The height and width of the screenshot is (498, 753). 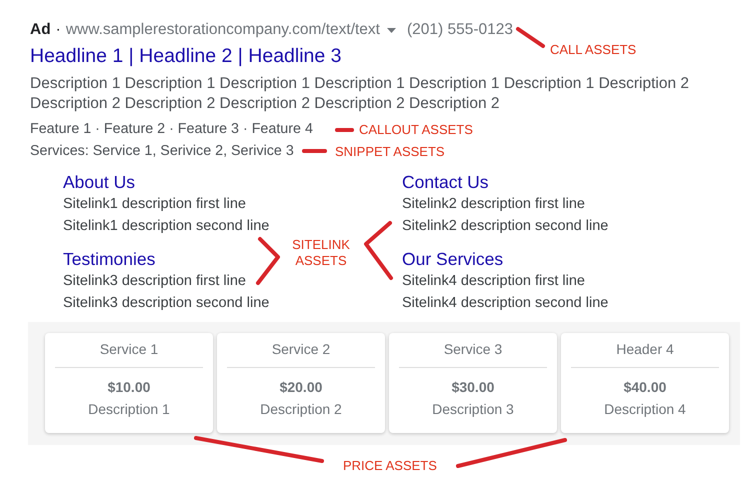 What do you see at coordinates (162, 151) in the screenshot?
I see `snippet-text: Services: Service 1, Serivice 2, Serivice 3` at bounding box center [162, 151].